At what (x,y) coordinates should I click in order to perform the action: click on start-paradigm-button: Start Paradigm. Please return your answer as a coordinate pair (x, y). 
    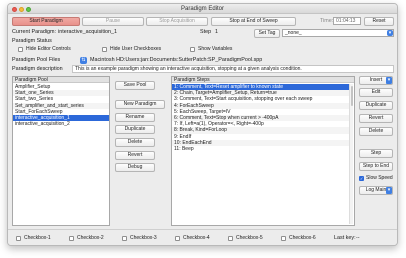
    Looking at the image, I should click on (46, 21).